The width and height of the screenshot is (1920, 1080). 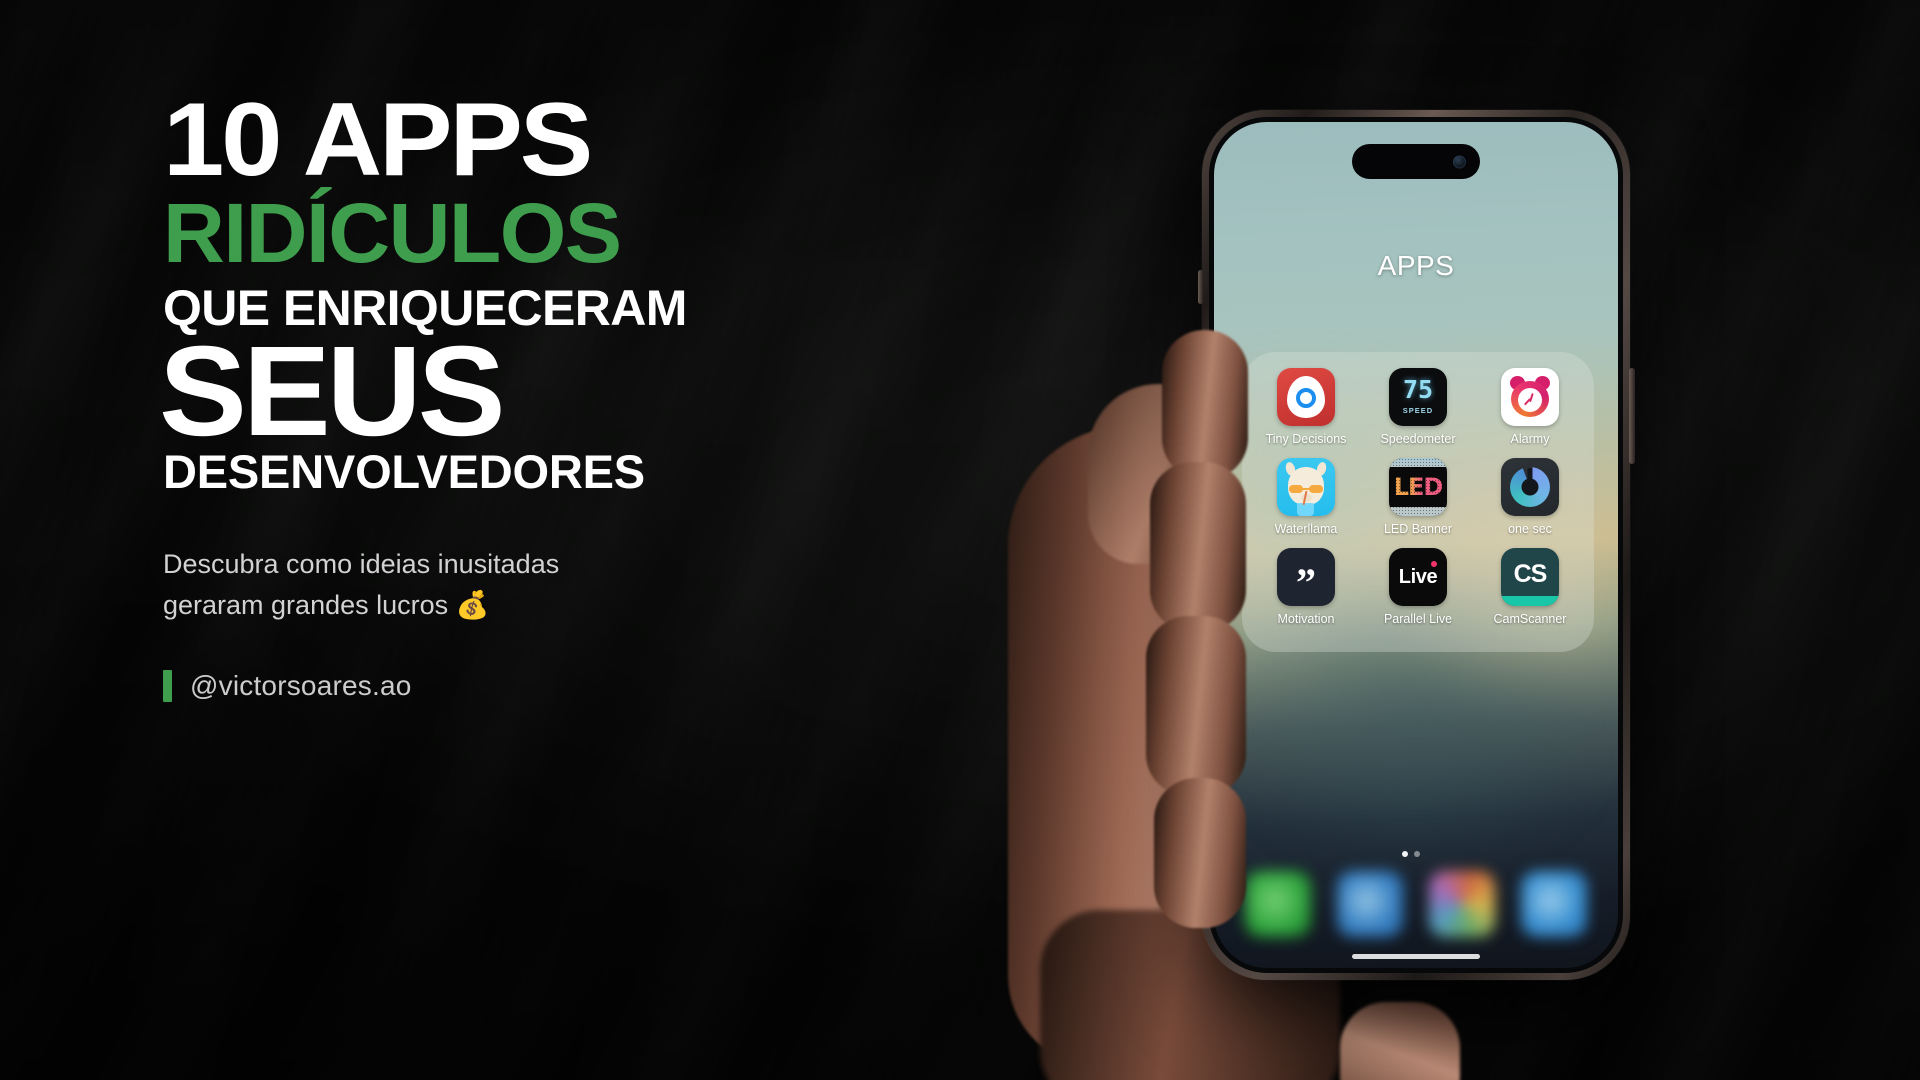 I want to click on app-tile-motivation: ” Motivation, so click(x=1306, y=587).